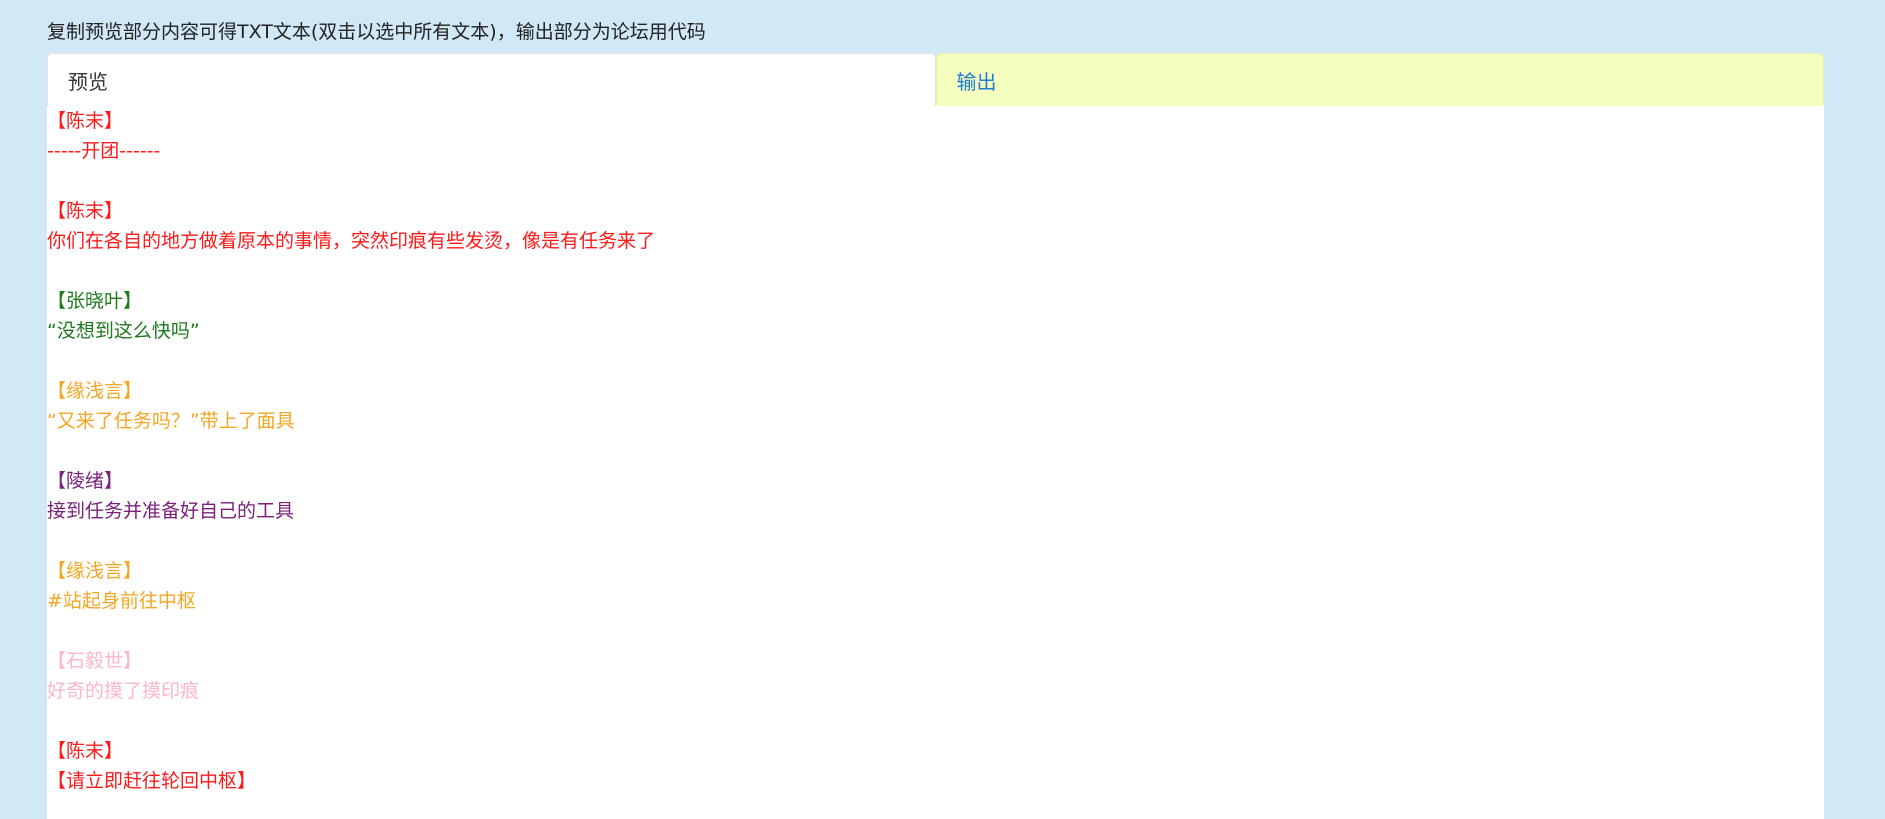 The image size is (1885, 819). What do you see at coordinates (935, 316) in the screenshot?
I see `log-entry: 【张晓叶】 “没想到这么快吗”` at bounding box center [935, 316].